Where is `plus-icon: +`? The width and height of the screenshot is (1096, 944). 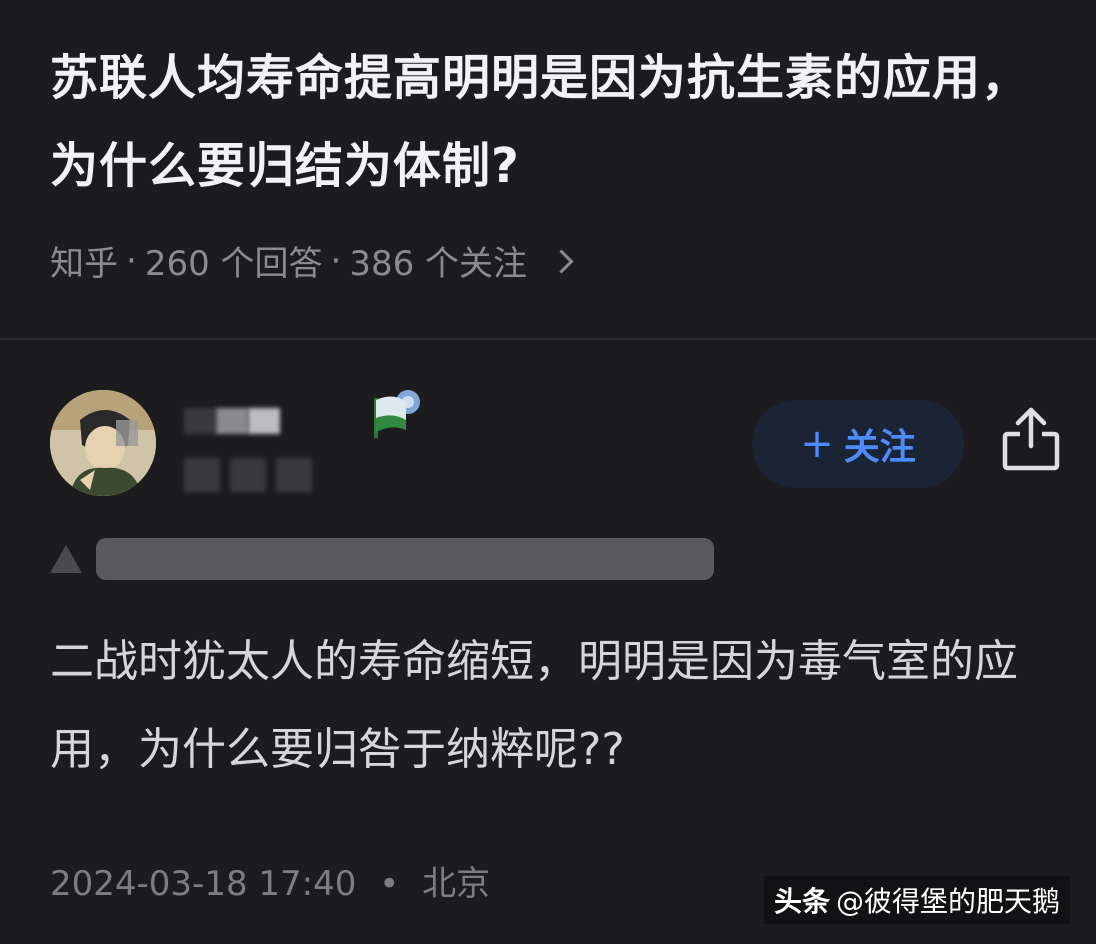 plus-icon: + is located at coordinates (817, 444).